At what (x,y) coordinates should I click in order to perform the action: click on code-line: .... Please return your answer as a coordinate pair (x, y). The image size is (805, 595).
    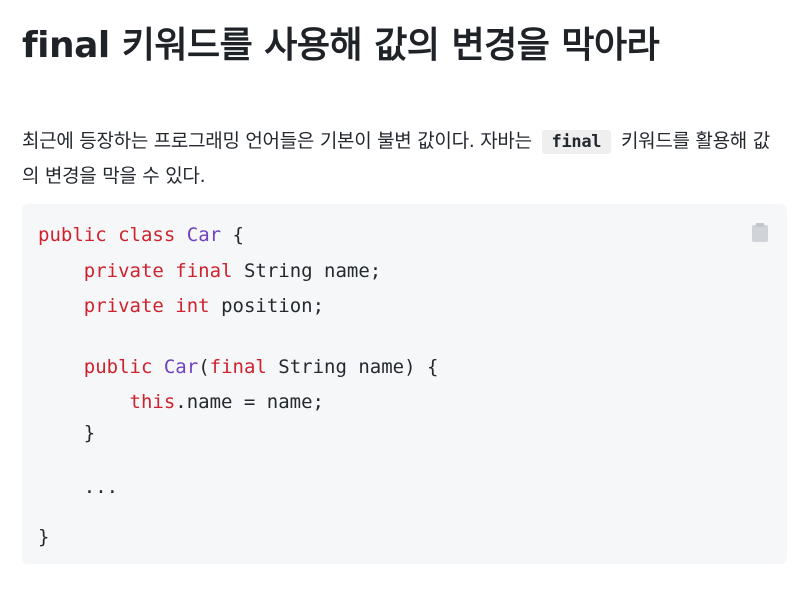
    Looking at the image, I should click on (78, 487).